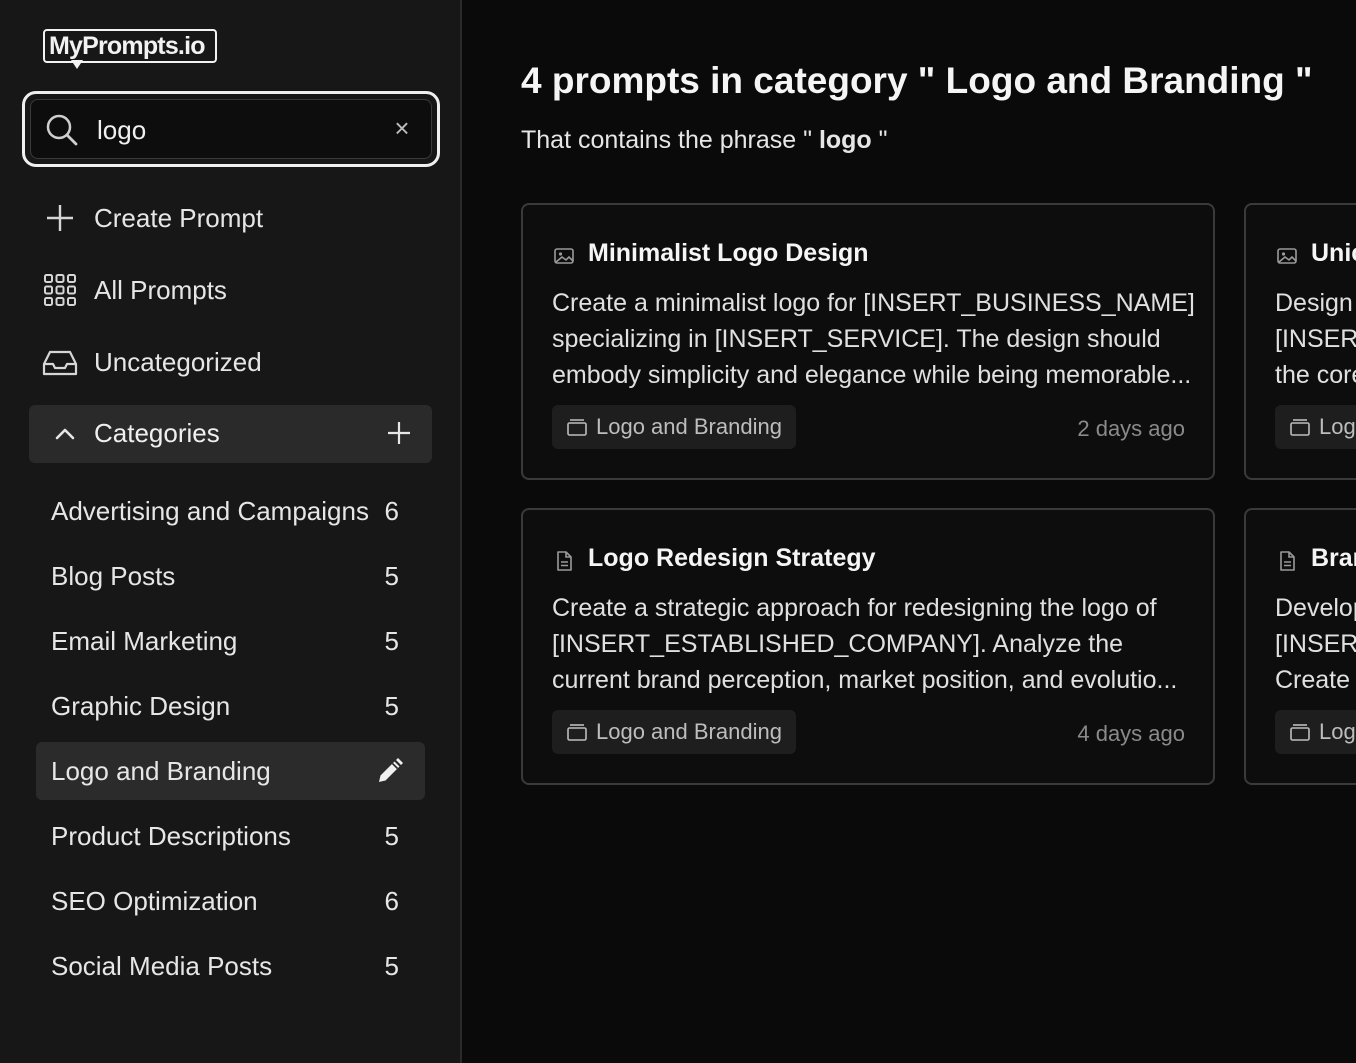  I want to click on search-input, so click(232, 130).